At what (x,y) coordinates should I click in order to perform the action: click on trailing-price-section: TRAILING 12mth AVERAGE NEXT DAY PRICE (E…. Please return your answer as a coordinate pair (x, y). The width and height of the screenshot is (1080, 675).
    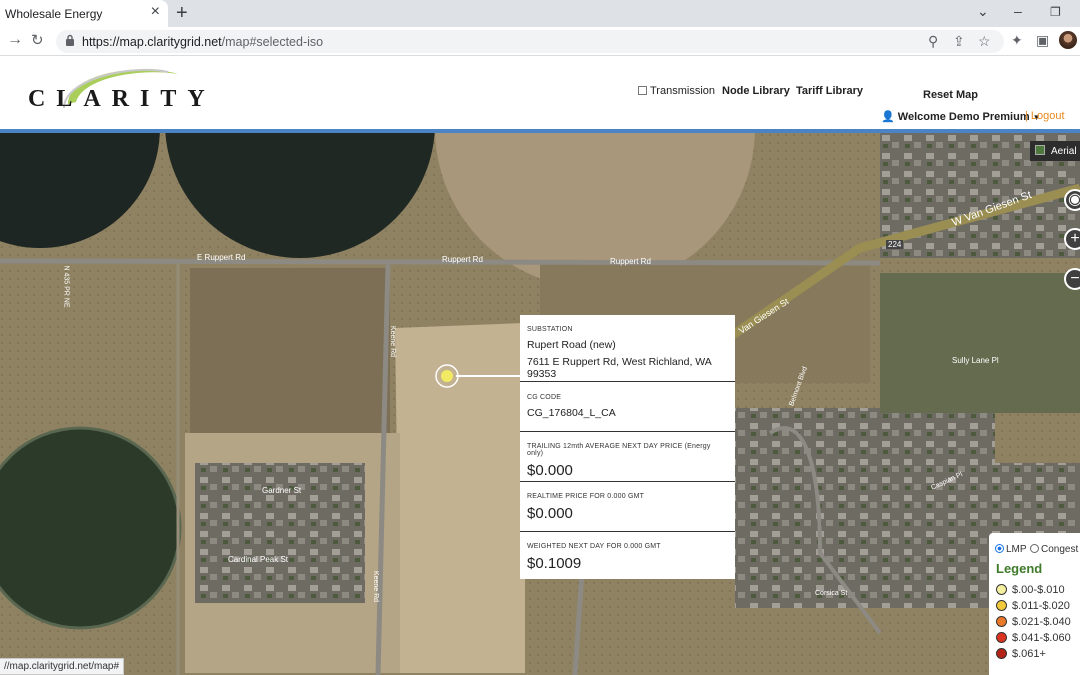
    Looking at the image, I should click on (627, 457).